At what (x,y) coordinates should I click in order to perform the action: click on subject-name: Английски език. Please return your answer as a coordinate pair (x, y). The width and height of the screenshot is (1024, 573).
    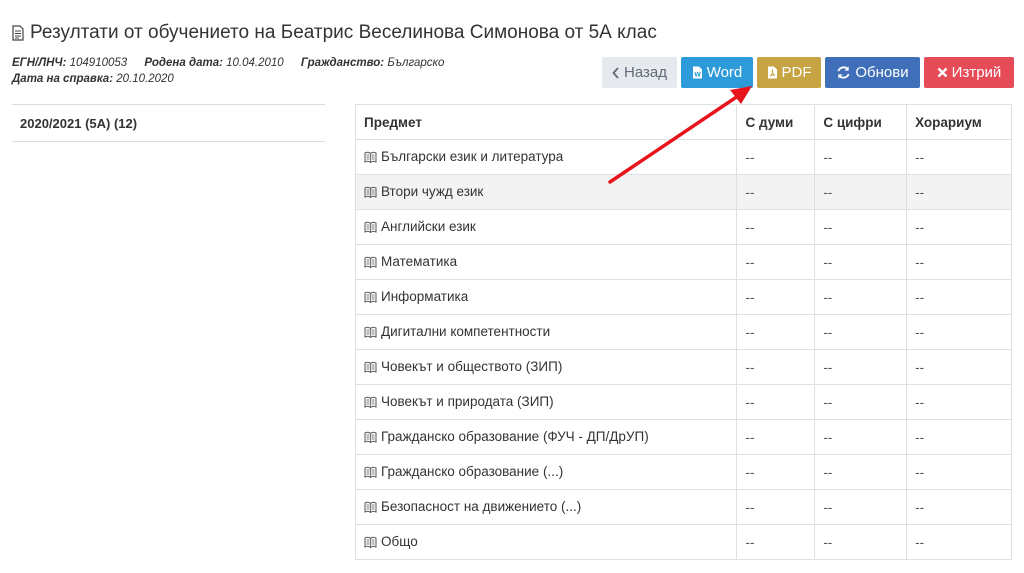
    Looking at the image, I should click on (428, 226).